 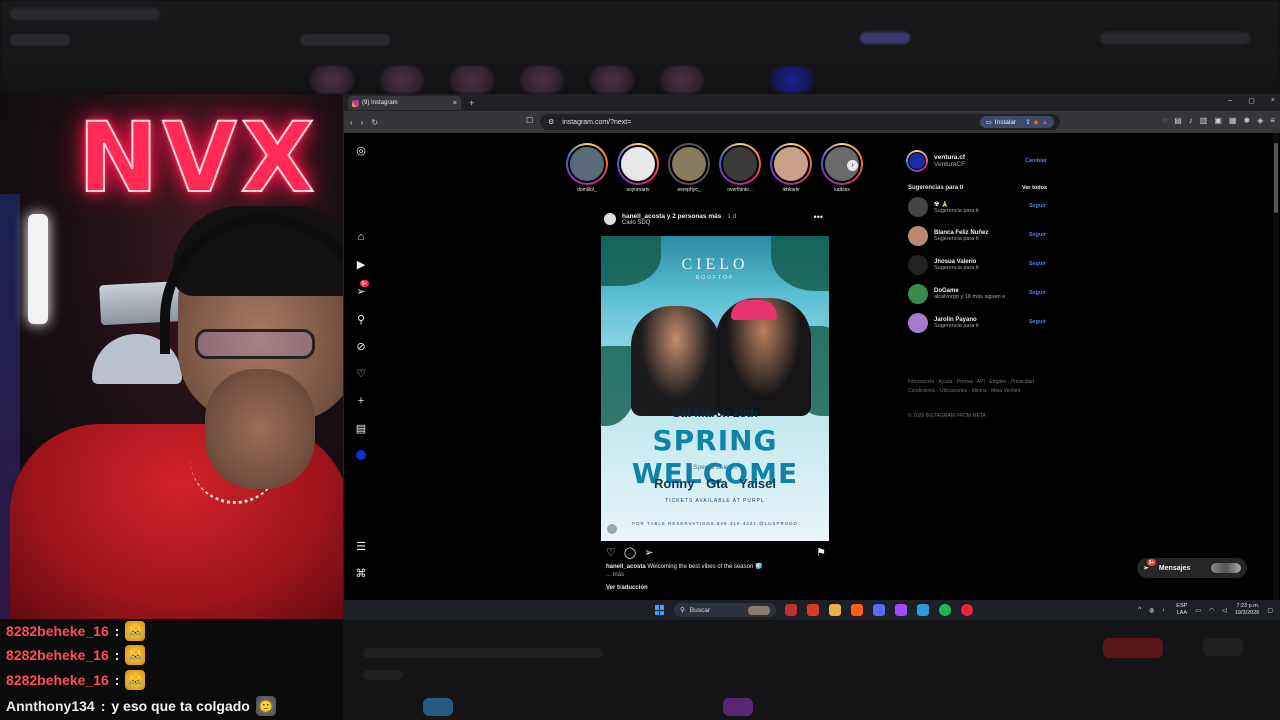 What do you see at coordinates (1247, 610) in the screenshot?
I see `taskbar-clock: 7:23 p.m. 19/3/2026` at bounding box center [1247, 610].